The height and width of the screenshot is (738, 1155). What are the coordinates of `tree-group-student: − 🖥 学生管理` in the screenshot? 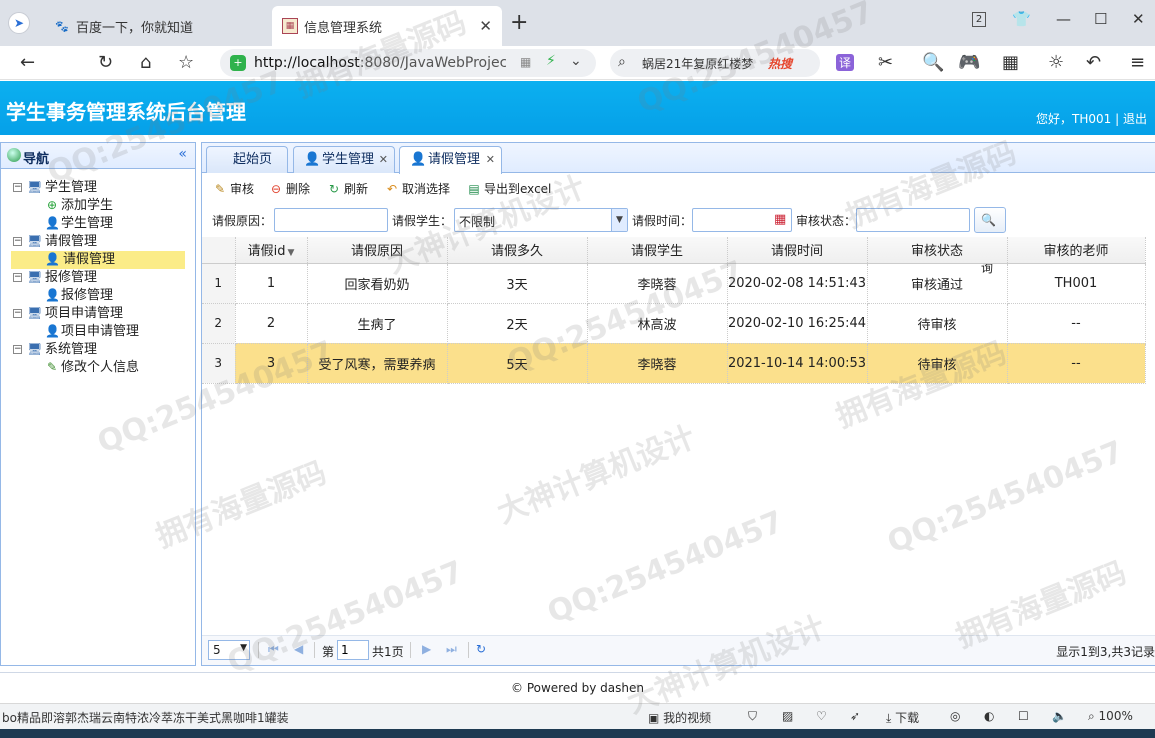 It's located at (98, 188).